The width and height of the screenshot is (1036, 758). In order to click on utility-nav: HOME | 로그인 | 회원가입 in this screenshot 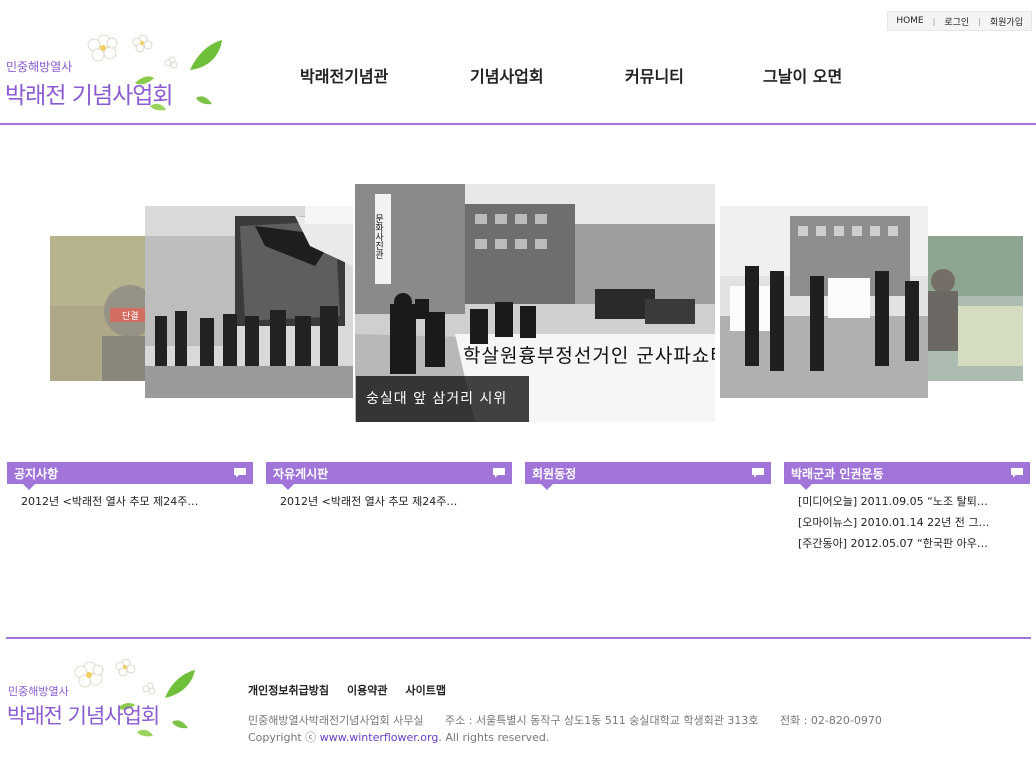, I will do `click(959, 21)`.